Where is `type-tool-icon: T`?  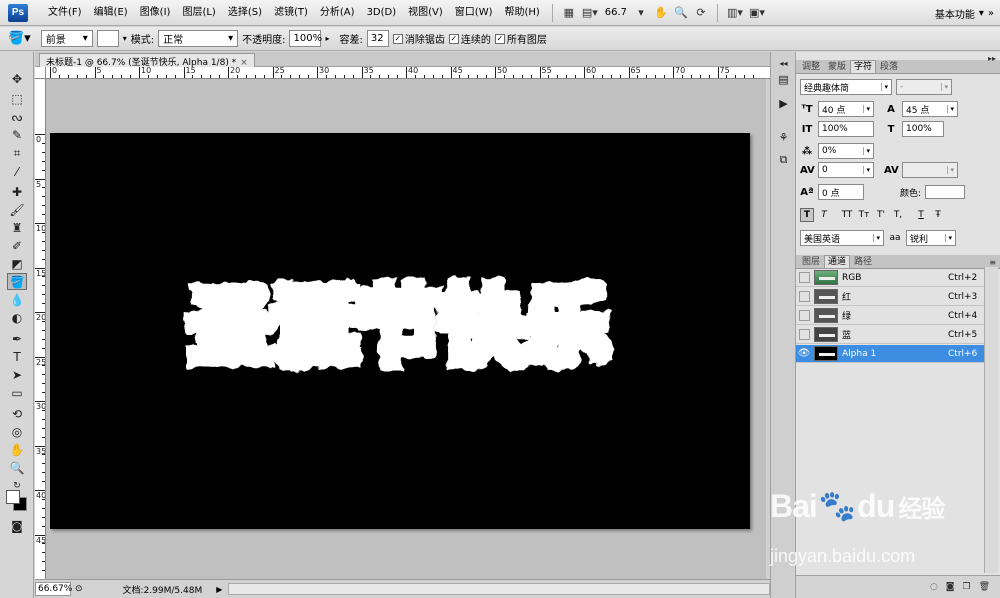
type-tool-icon: T is located at coordinates (17, 356).